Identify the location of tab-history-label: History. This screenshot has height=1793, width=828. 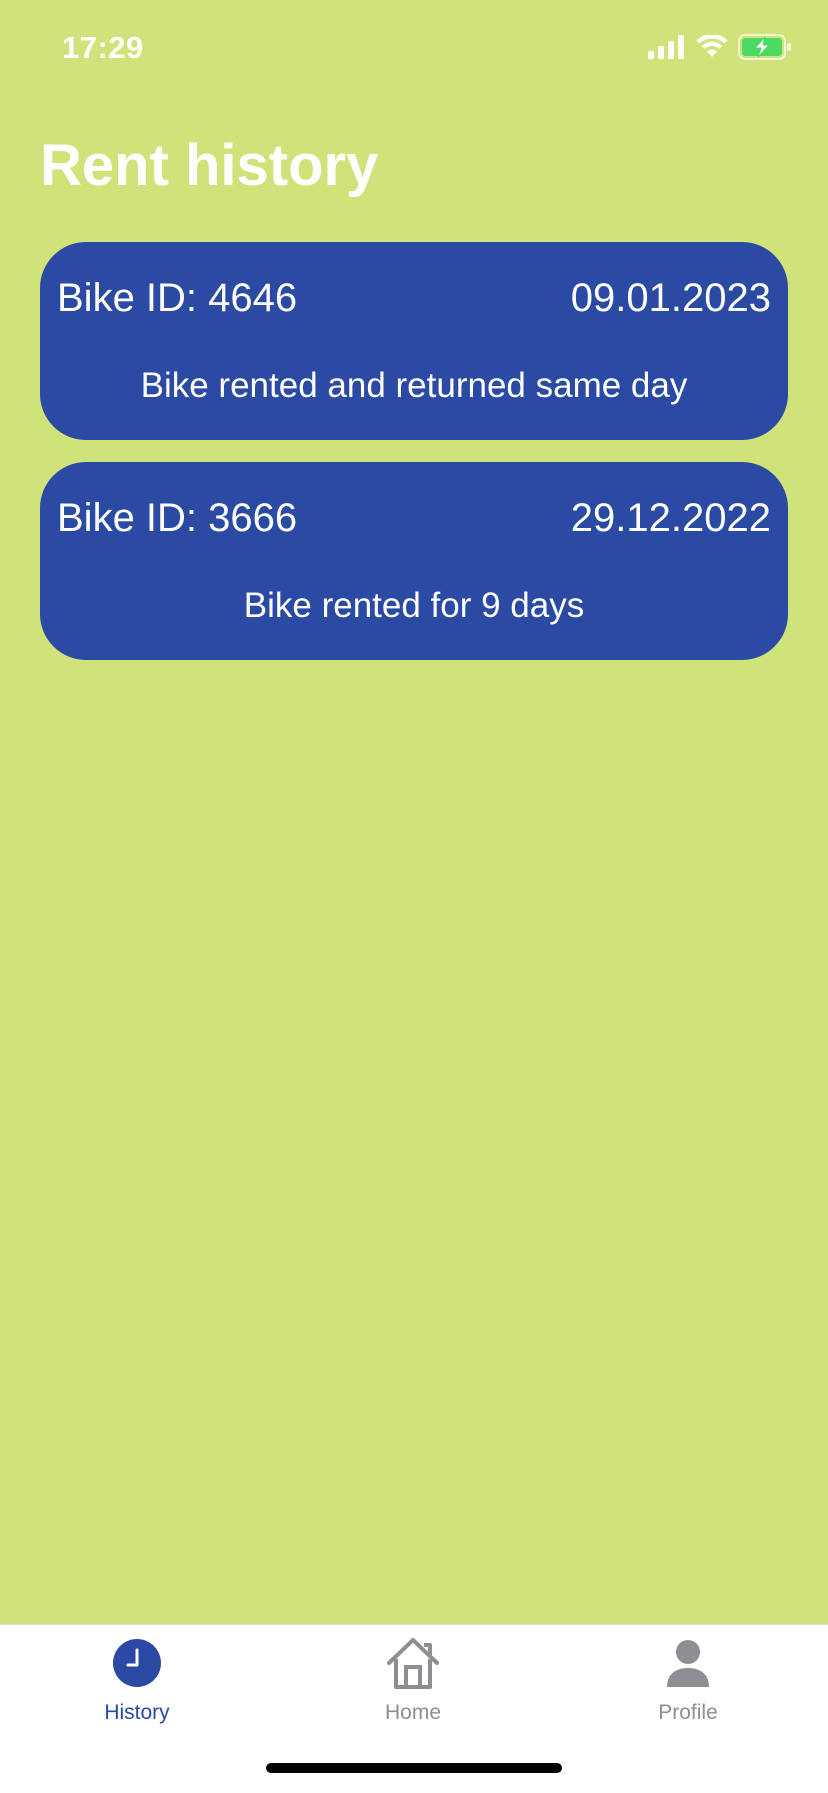
(137, 1712).